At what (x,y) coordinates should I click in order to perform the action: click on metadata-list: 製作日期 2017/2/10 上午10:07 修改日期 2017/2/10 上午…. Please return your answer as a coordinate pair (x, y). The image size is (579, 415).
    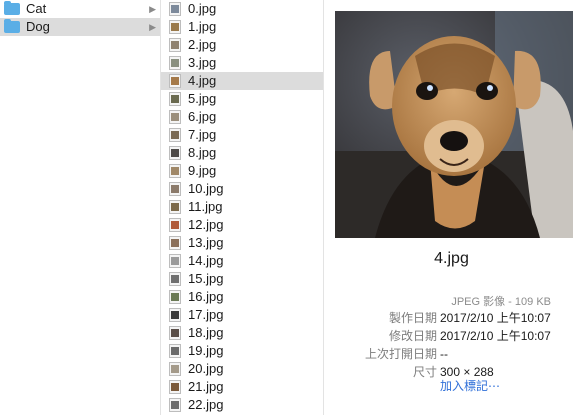
    Looking at the image, I should click on (451, 345).